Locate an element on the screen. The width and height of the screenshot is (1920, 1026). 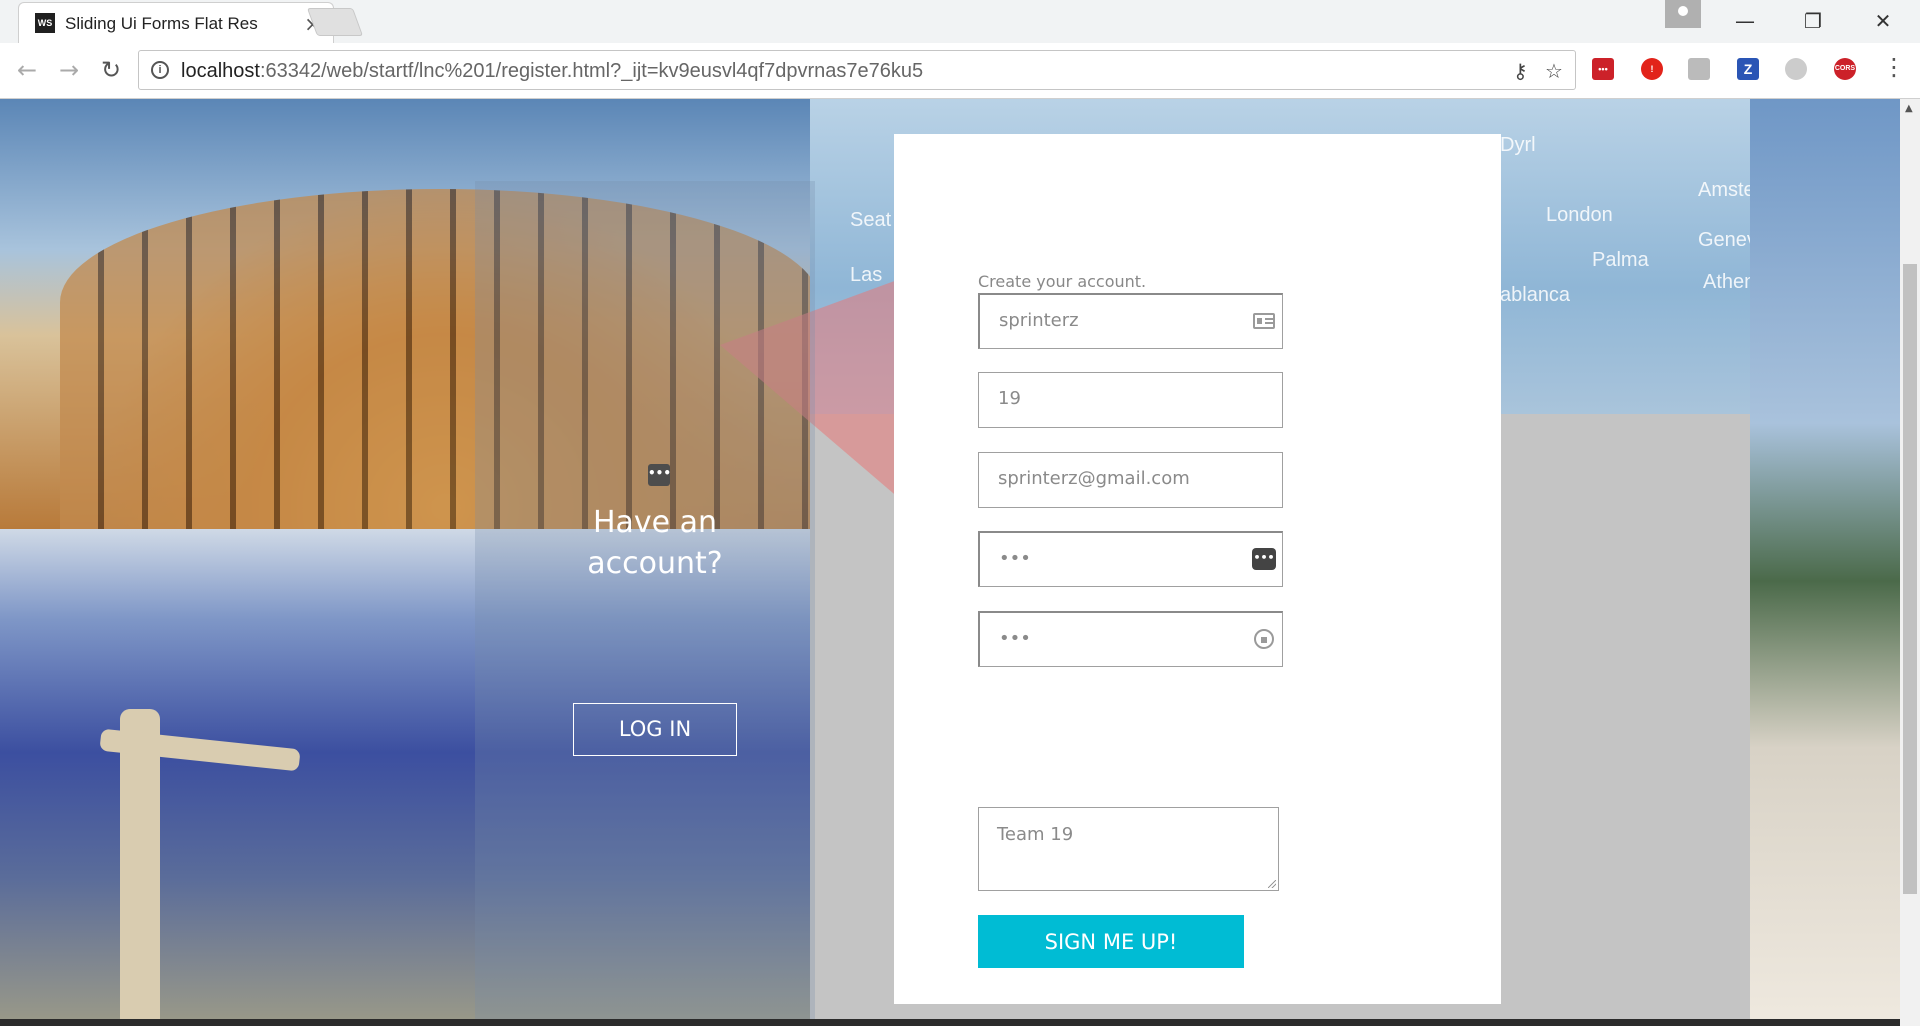
forward-icon: → is located at coordinates (69, 70).